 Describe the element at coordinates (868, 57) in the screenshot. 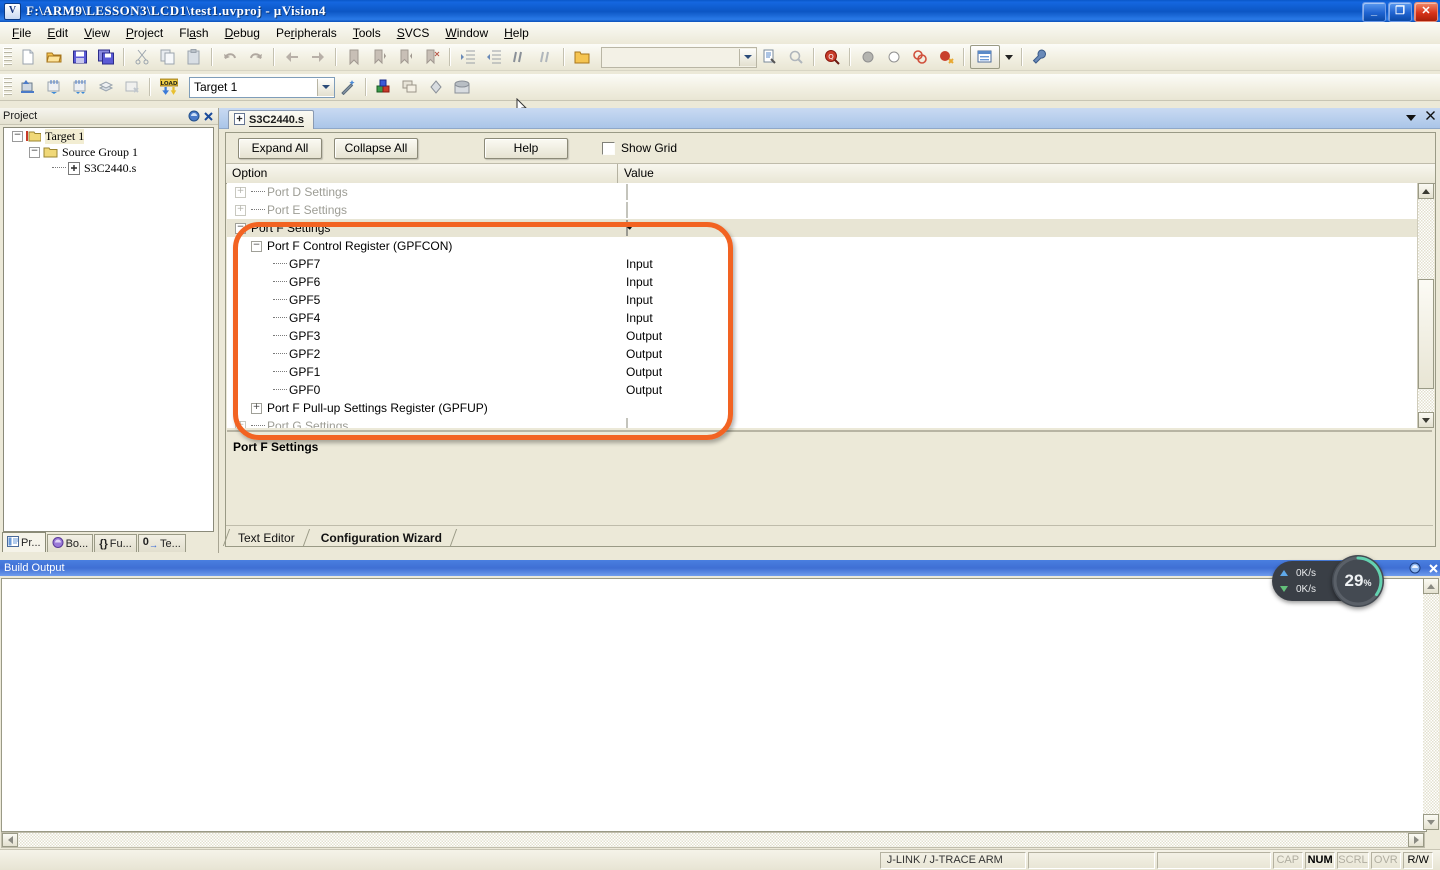

I see `breakpoint-insert-icon` at that location.